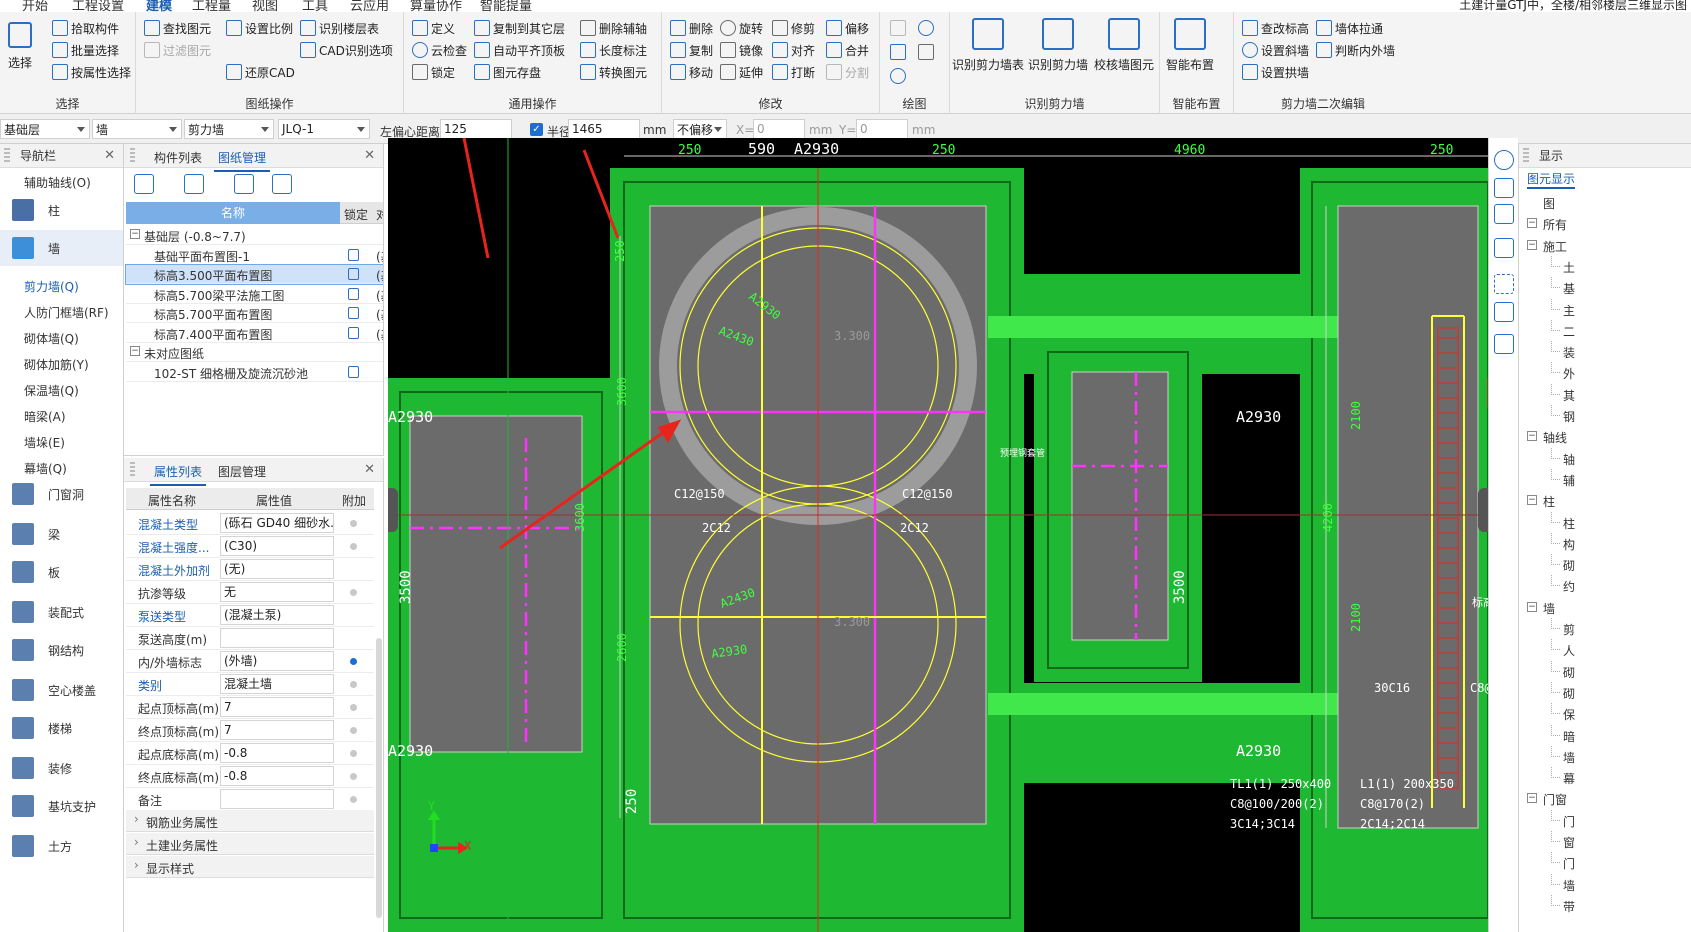 This screenshot has height=932, width=1691. Describe the element at coordinates (1504, 312) in the screenshot. I see `isometric-icon` at that location.